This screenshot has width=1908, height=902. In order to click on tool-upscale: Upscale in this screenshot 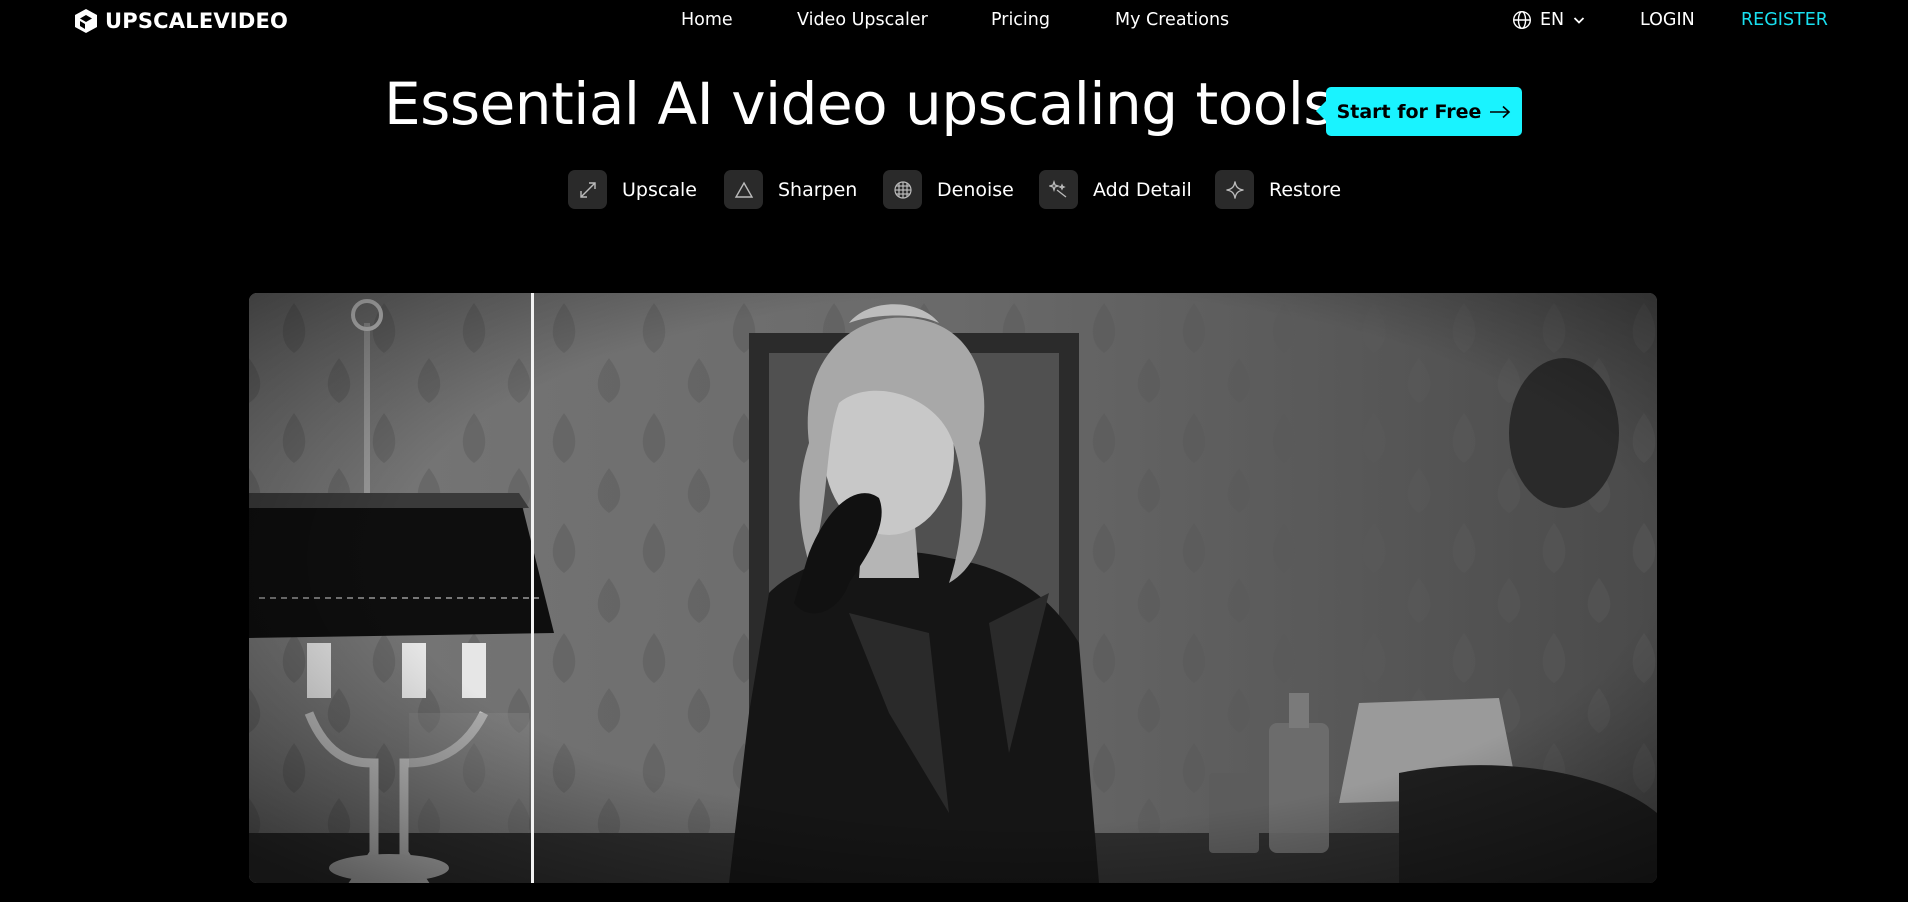, I will do `click(632, 189)`.